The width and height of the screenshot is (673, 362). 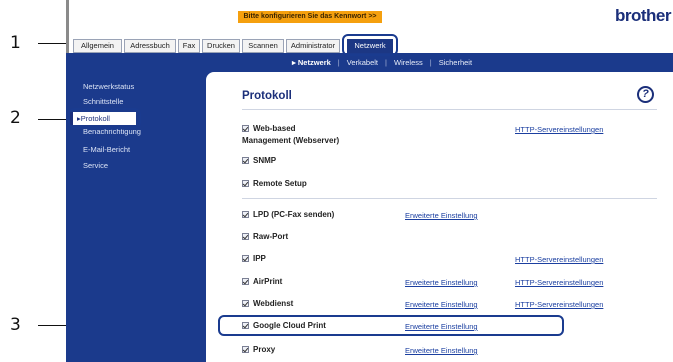 I want to click on tab-drucken: Drucken, so click(x=221, y=46).